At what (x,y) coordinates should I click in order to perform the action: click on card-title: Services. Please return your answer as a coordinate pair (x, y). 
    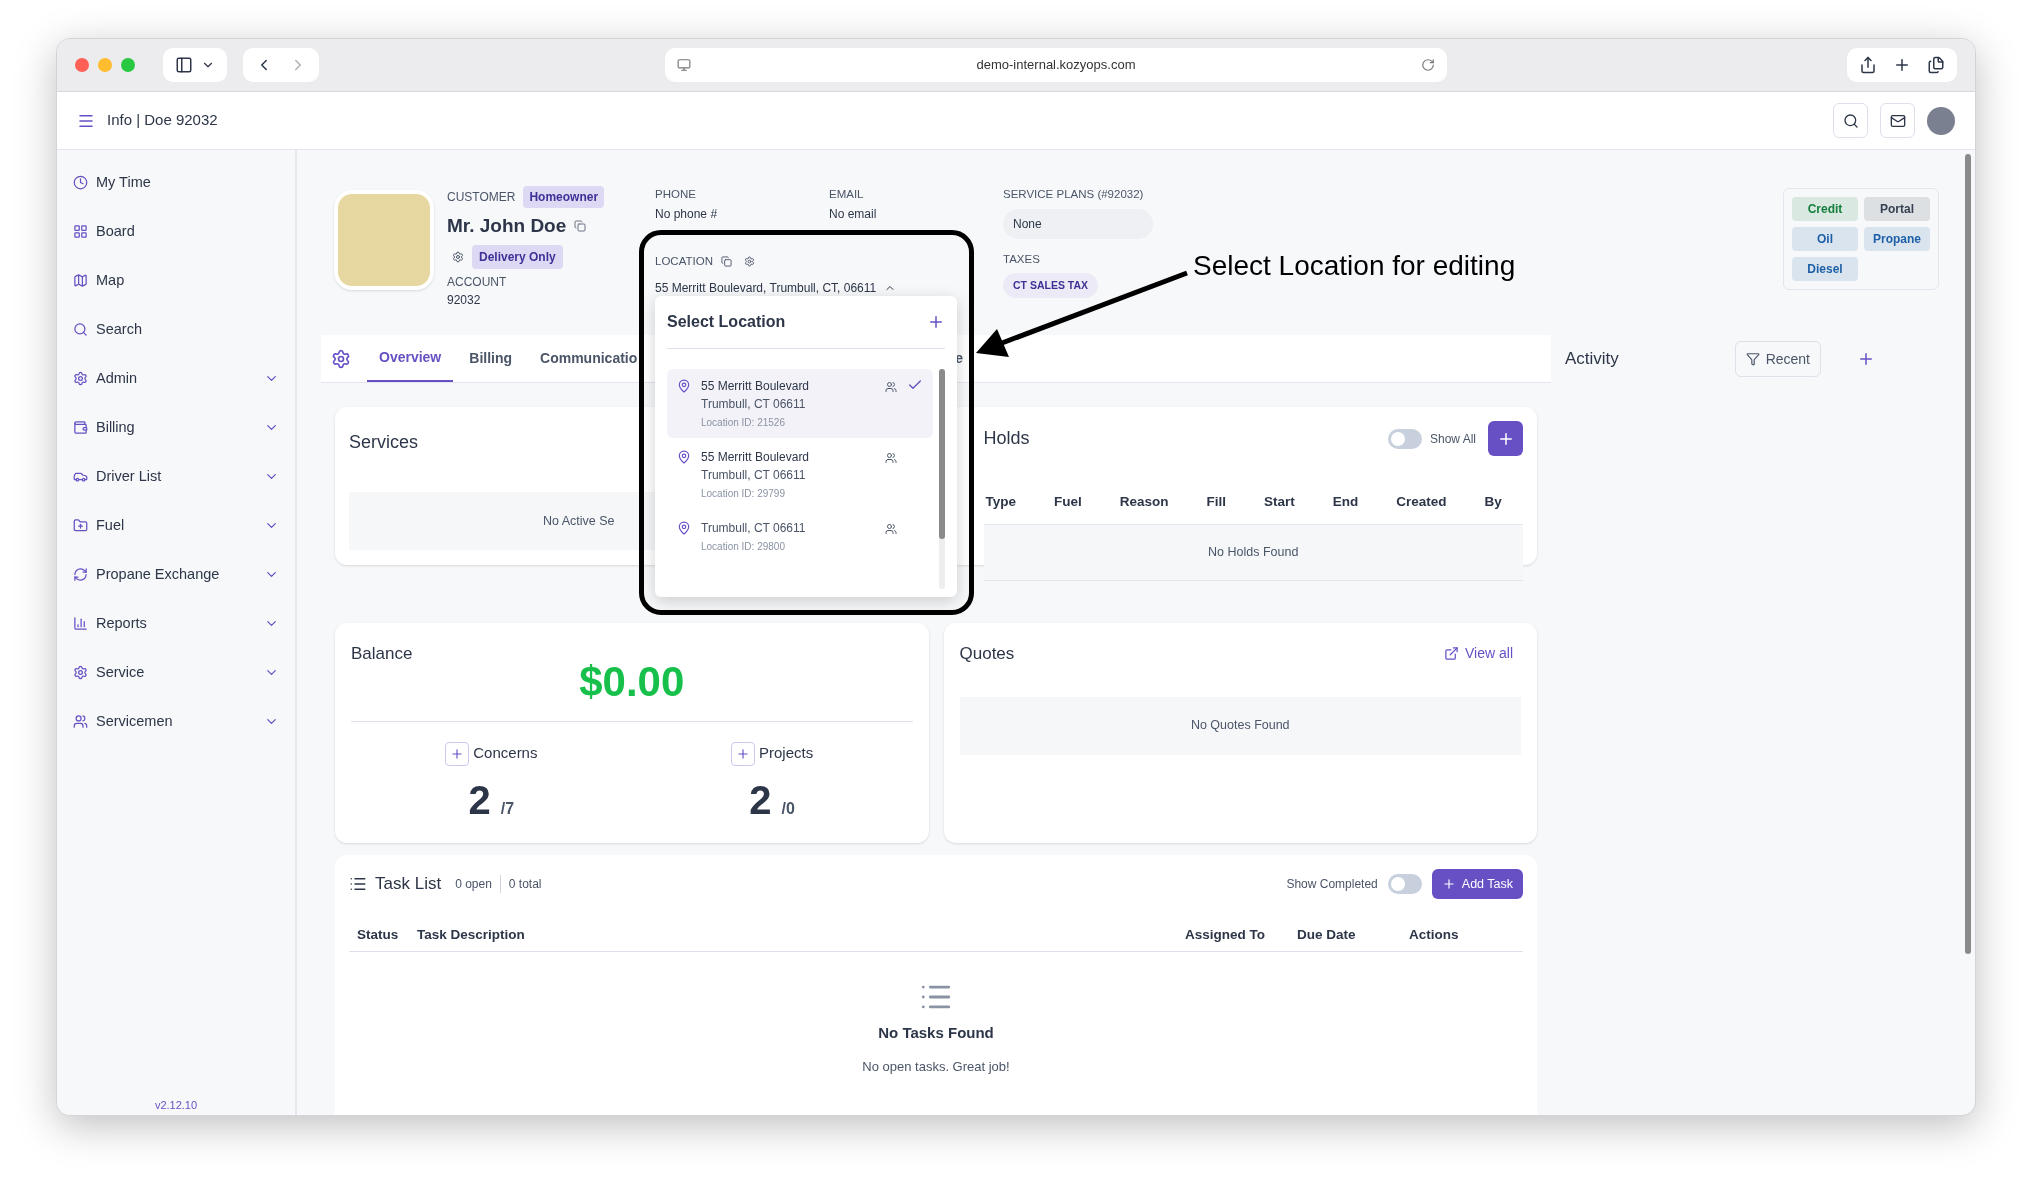
    Looking at the image, I should click on (384, 442).